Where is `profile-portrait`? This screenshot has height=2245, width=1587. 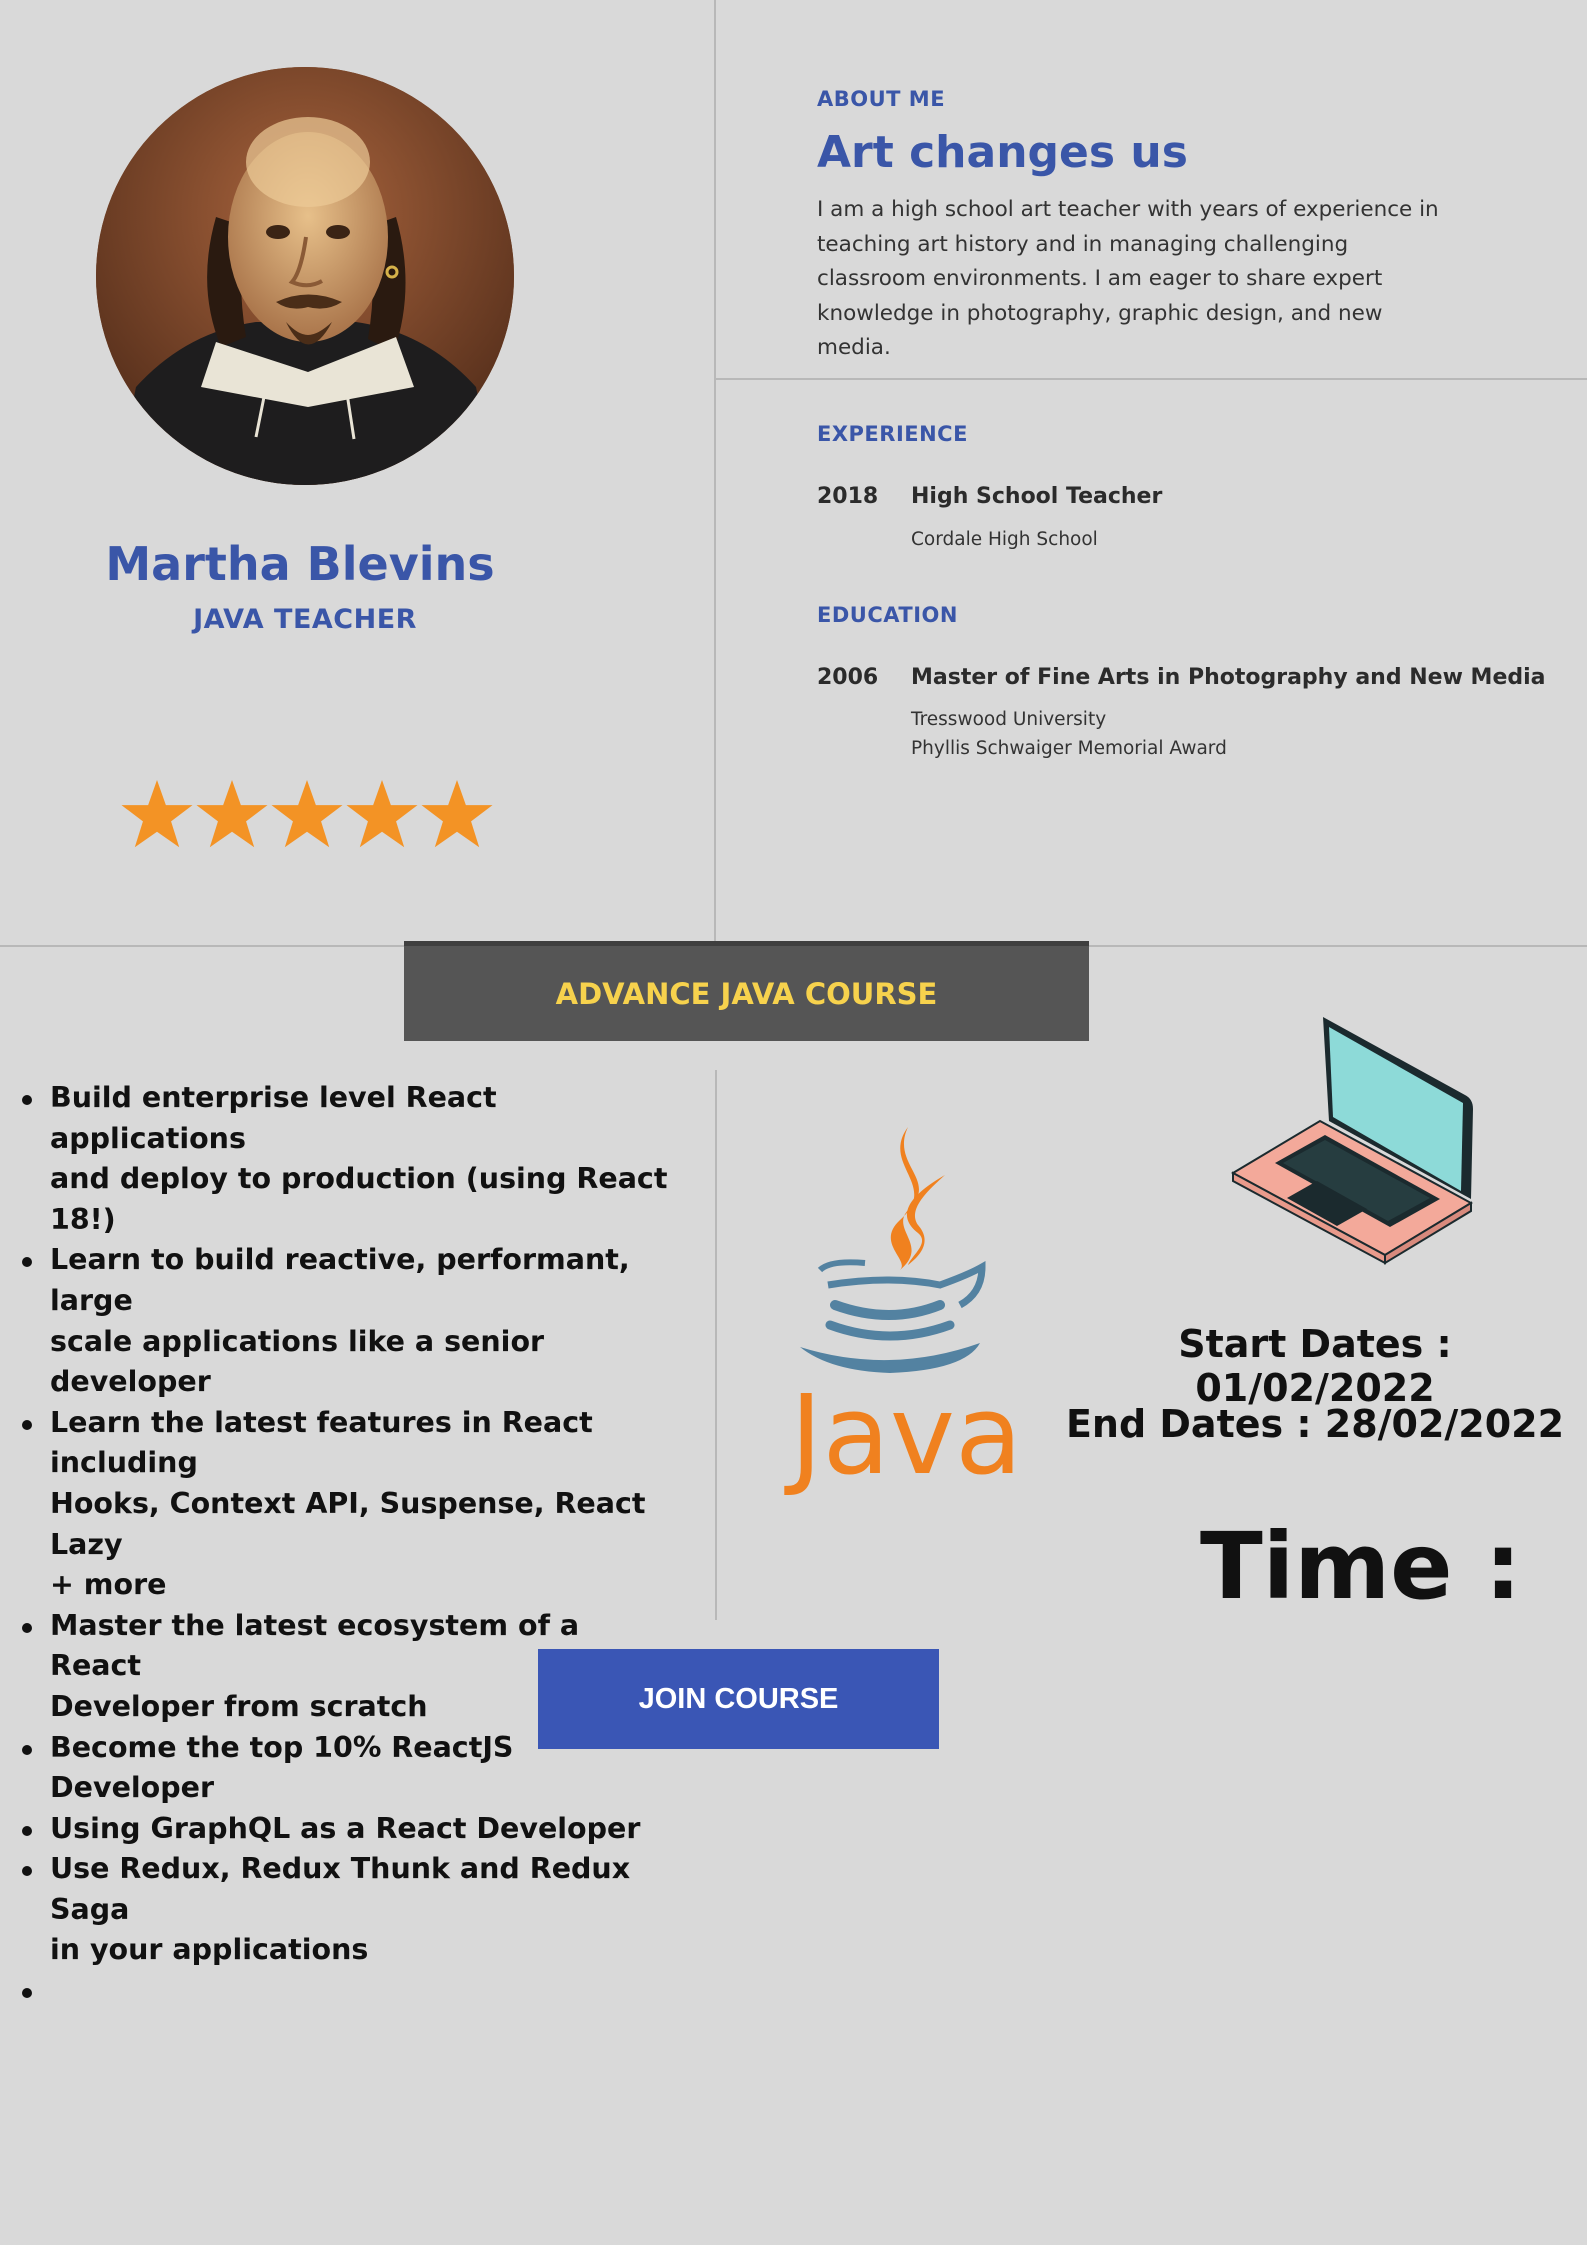 profile-portrait is located at coordinates (305, 276).